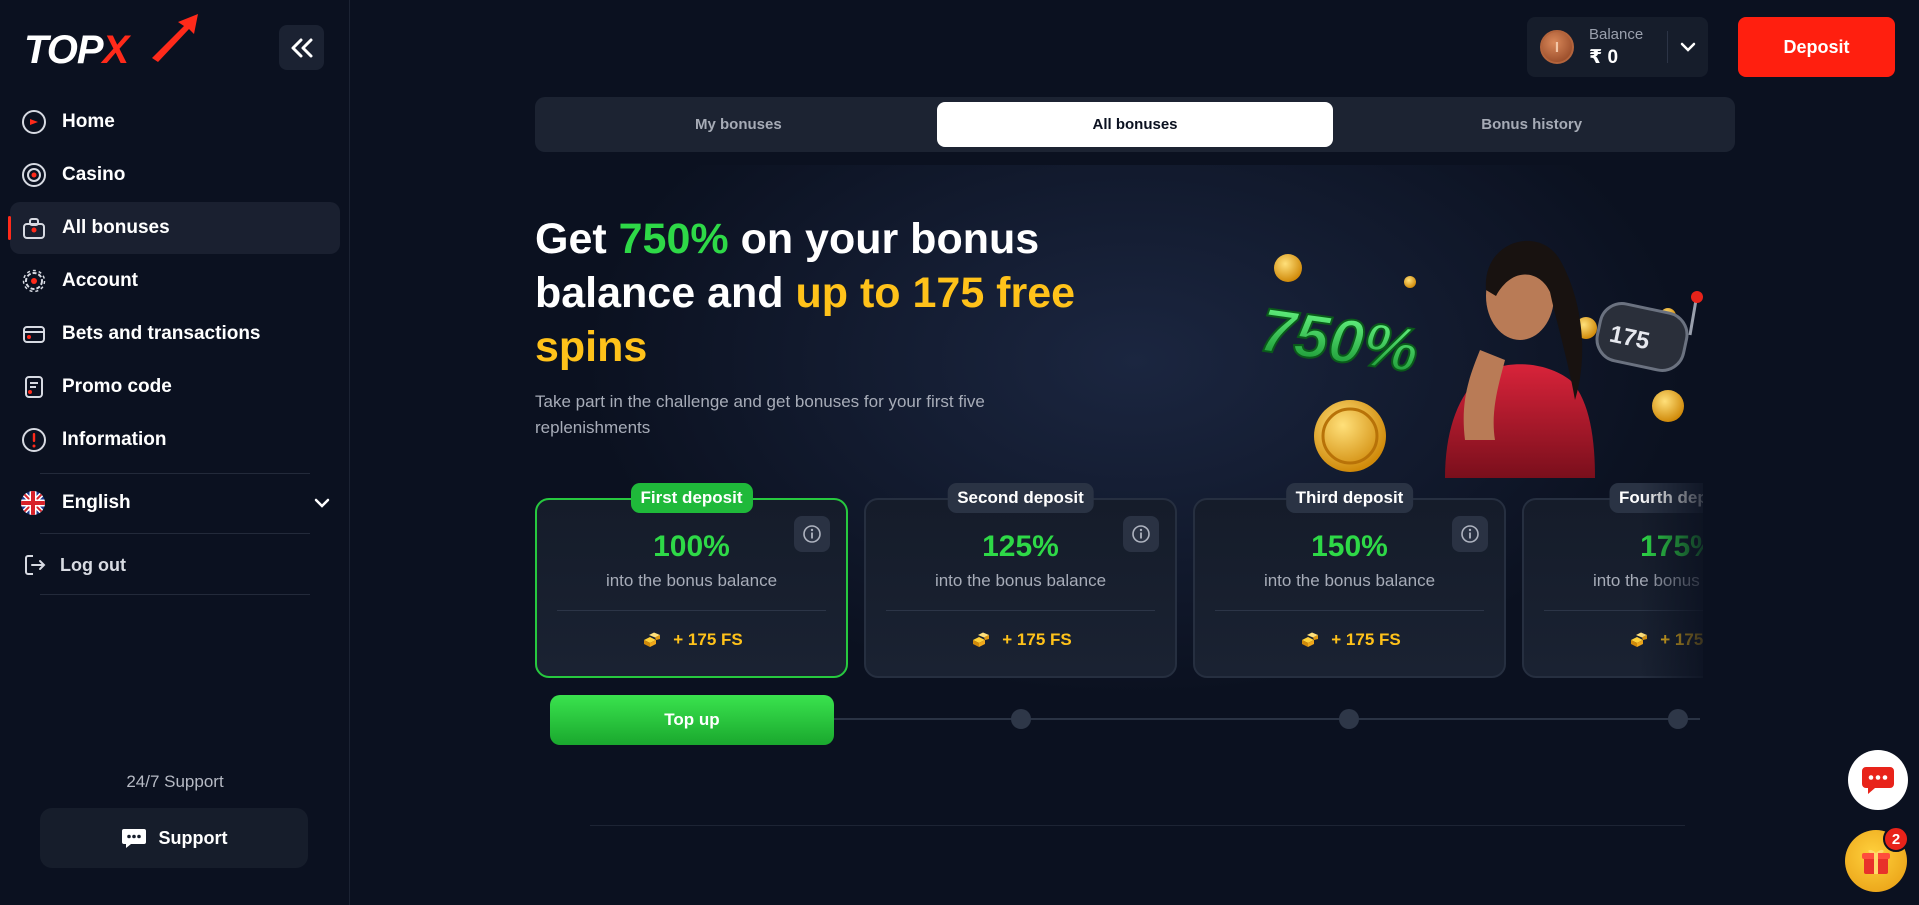  What do you see at coordinates (174, 228) in the screenshot?
I see `sidebar-item-all-bonuses: All bonuses` at bounding box center [174, 228].